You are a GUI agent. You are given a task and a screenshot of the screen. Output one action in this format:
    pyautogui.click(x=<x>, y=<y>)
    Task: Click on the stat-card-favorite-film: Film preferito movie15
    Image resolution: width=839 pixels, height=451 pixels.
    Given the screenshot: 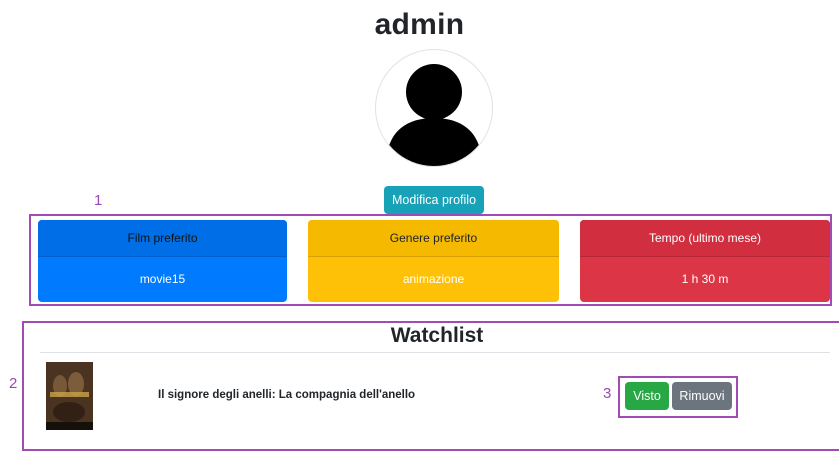 What is the action you would take?
    pyautogui.click(x=162, y=261)
    